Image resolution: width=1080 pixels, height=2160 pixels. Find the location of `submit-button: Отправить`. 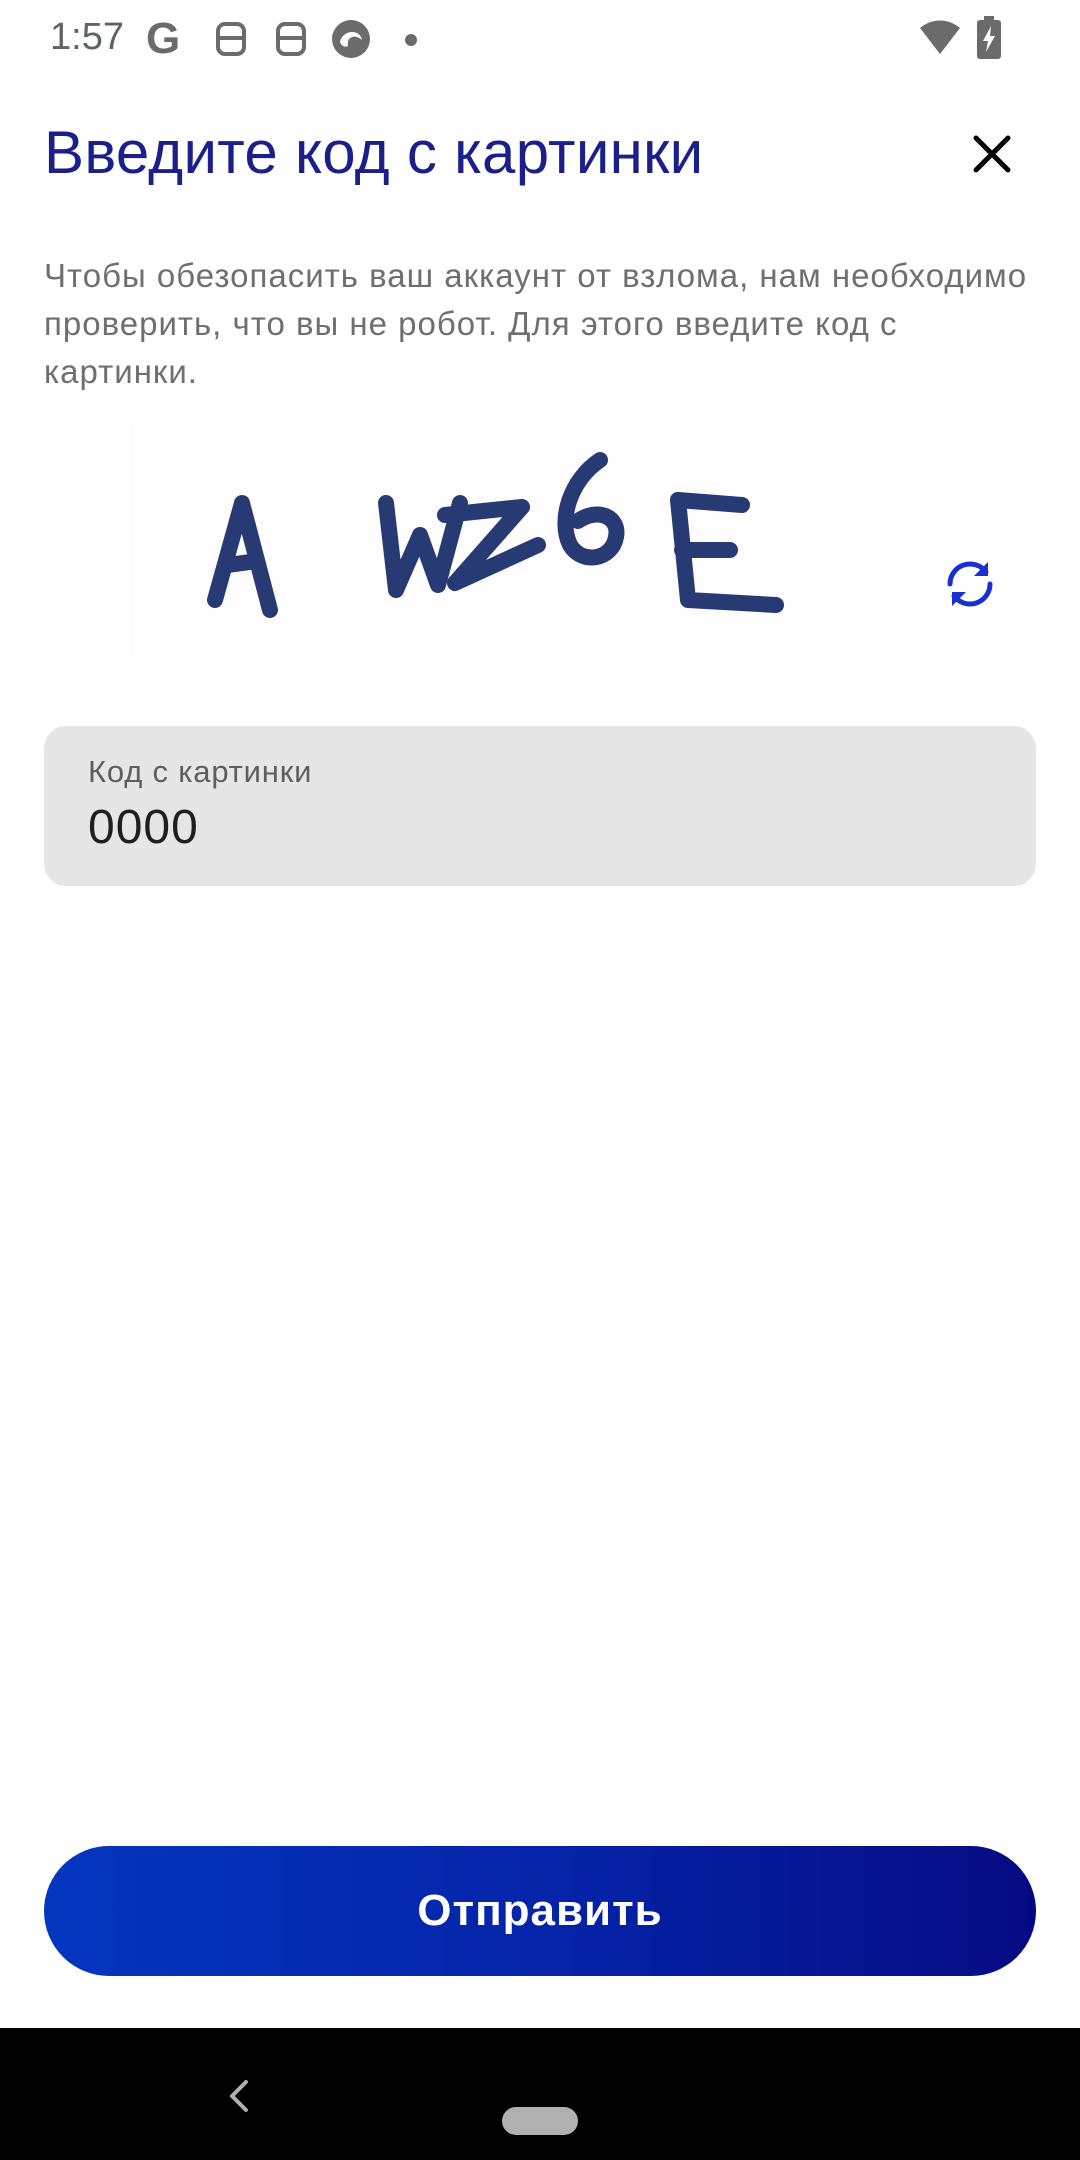

submit-button: Отправить is located at coordinates (540, 1911).